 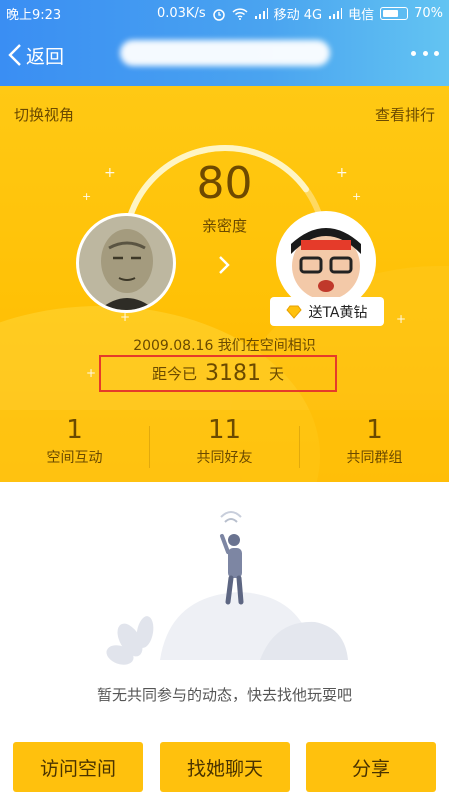 I want to click on intimacy-label: 亲密度, so click(x=224, y=226).